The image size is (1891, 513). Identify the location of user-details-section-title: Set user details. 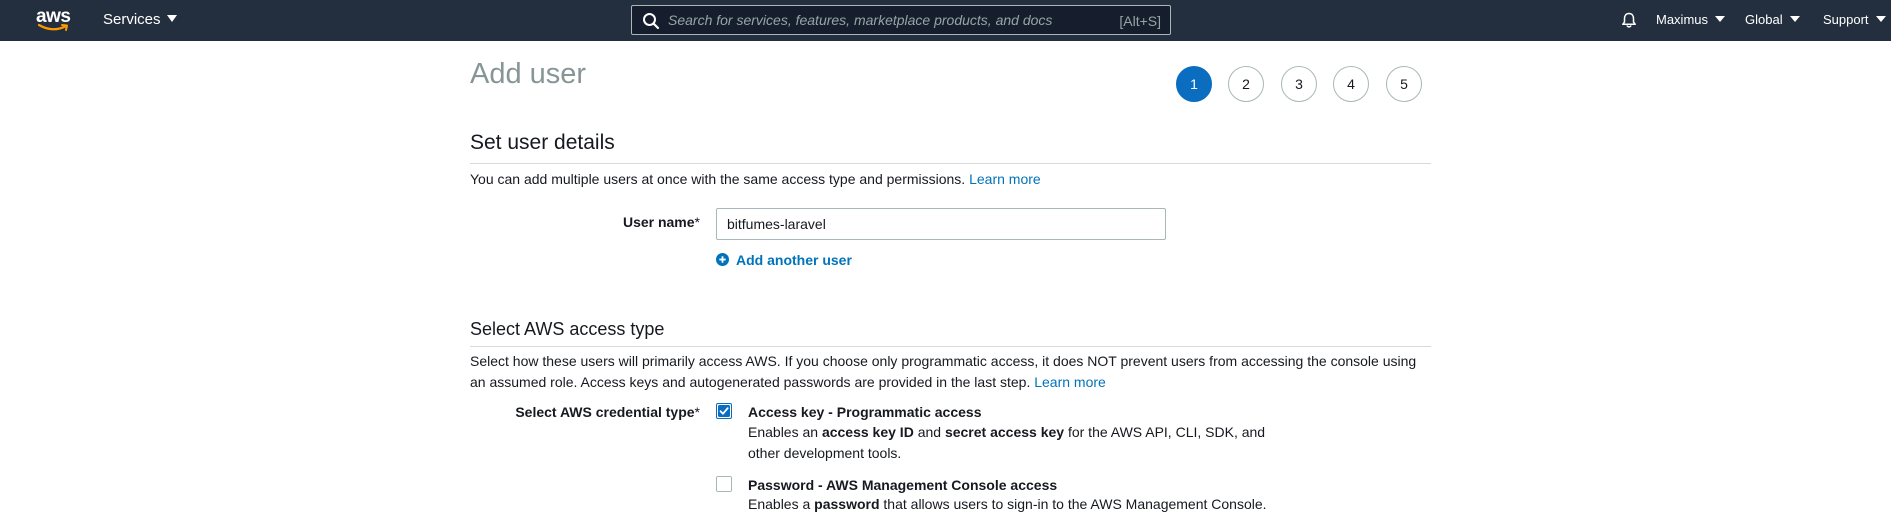
(542, 142).